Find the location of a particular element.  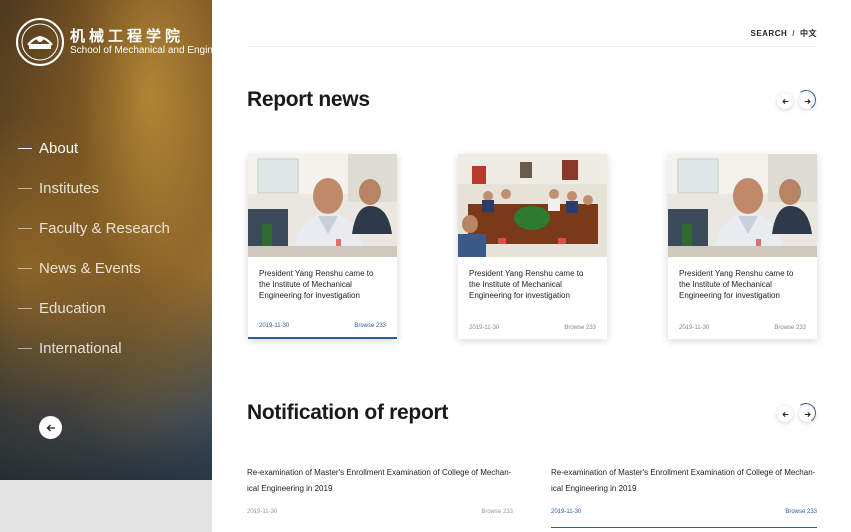

report-news-carousel-controls is located at coordinates (793, 101).